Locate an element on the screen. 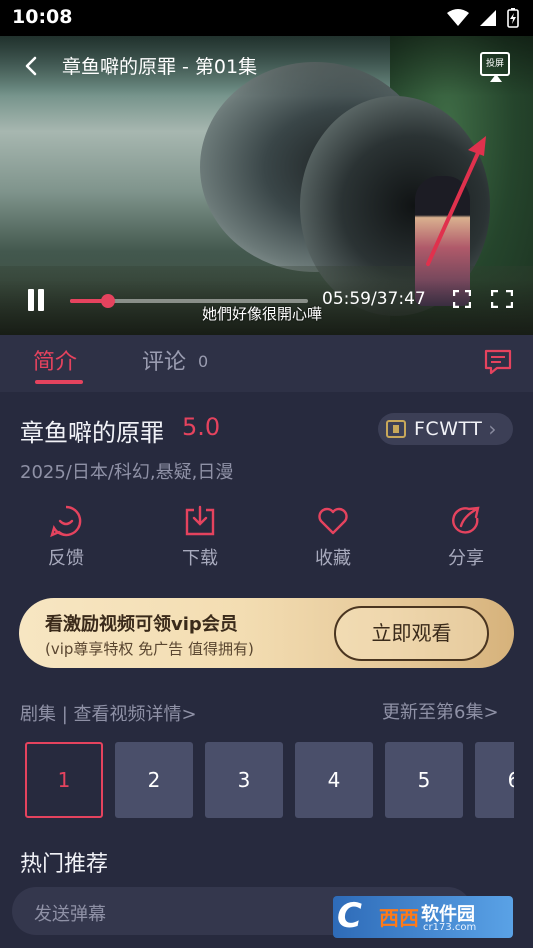 This screenshot has width=533, height=948. signal-icon is located at coordinates (488, 18).